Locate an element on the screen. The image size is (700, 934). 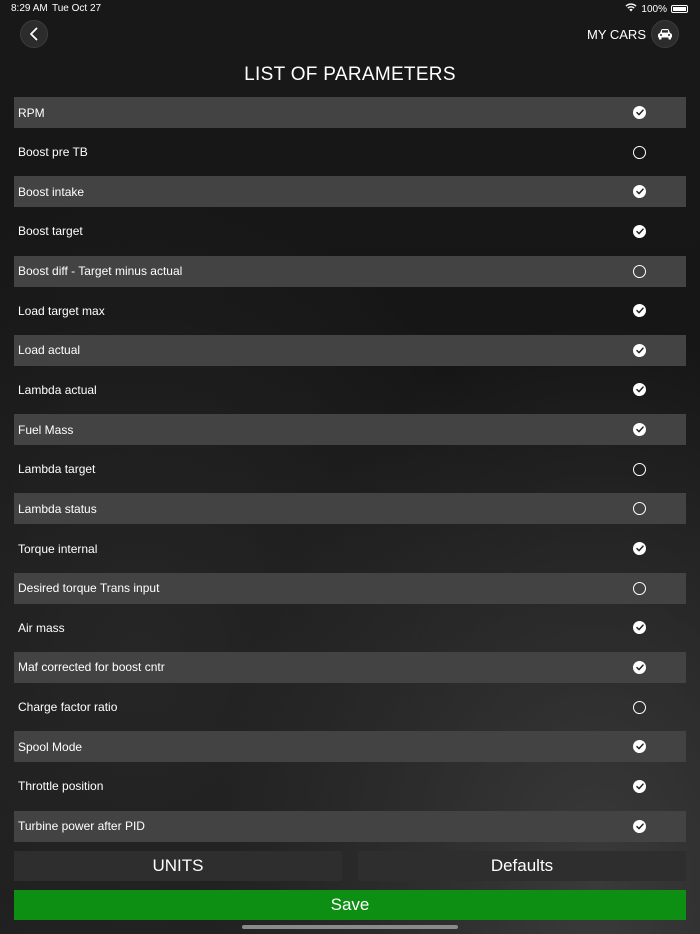
my-cars-button is located at coordinates (665, 34).